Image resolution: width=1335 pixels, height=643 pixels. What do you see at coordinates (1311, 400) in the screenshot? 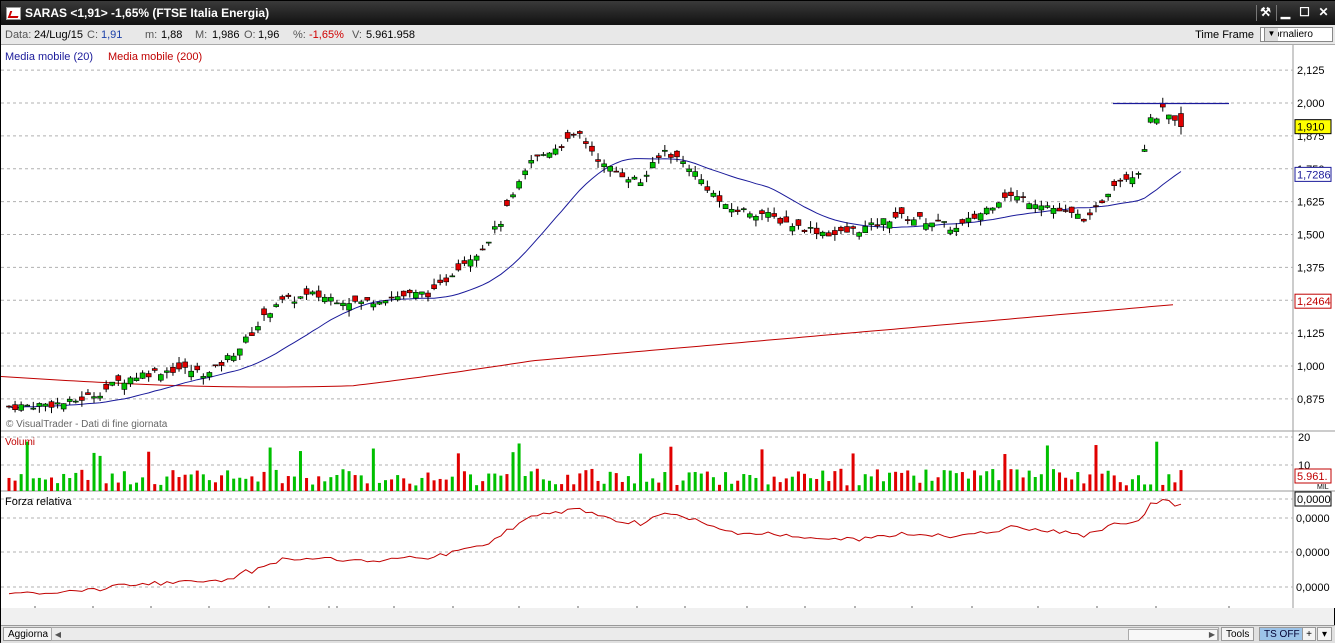
I see `price-tick-label: 0,875` at bounding box center [1311, 400].